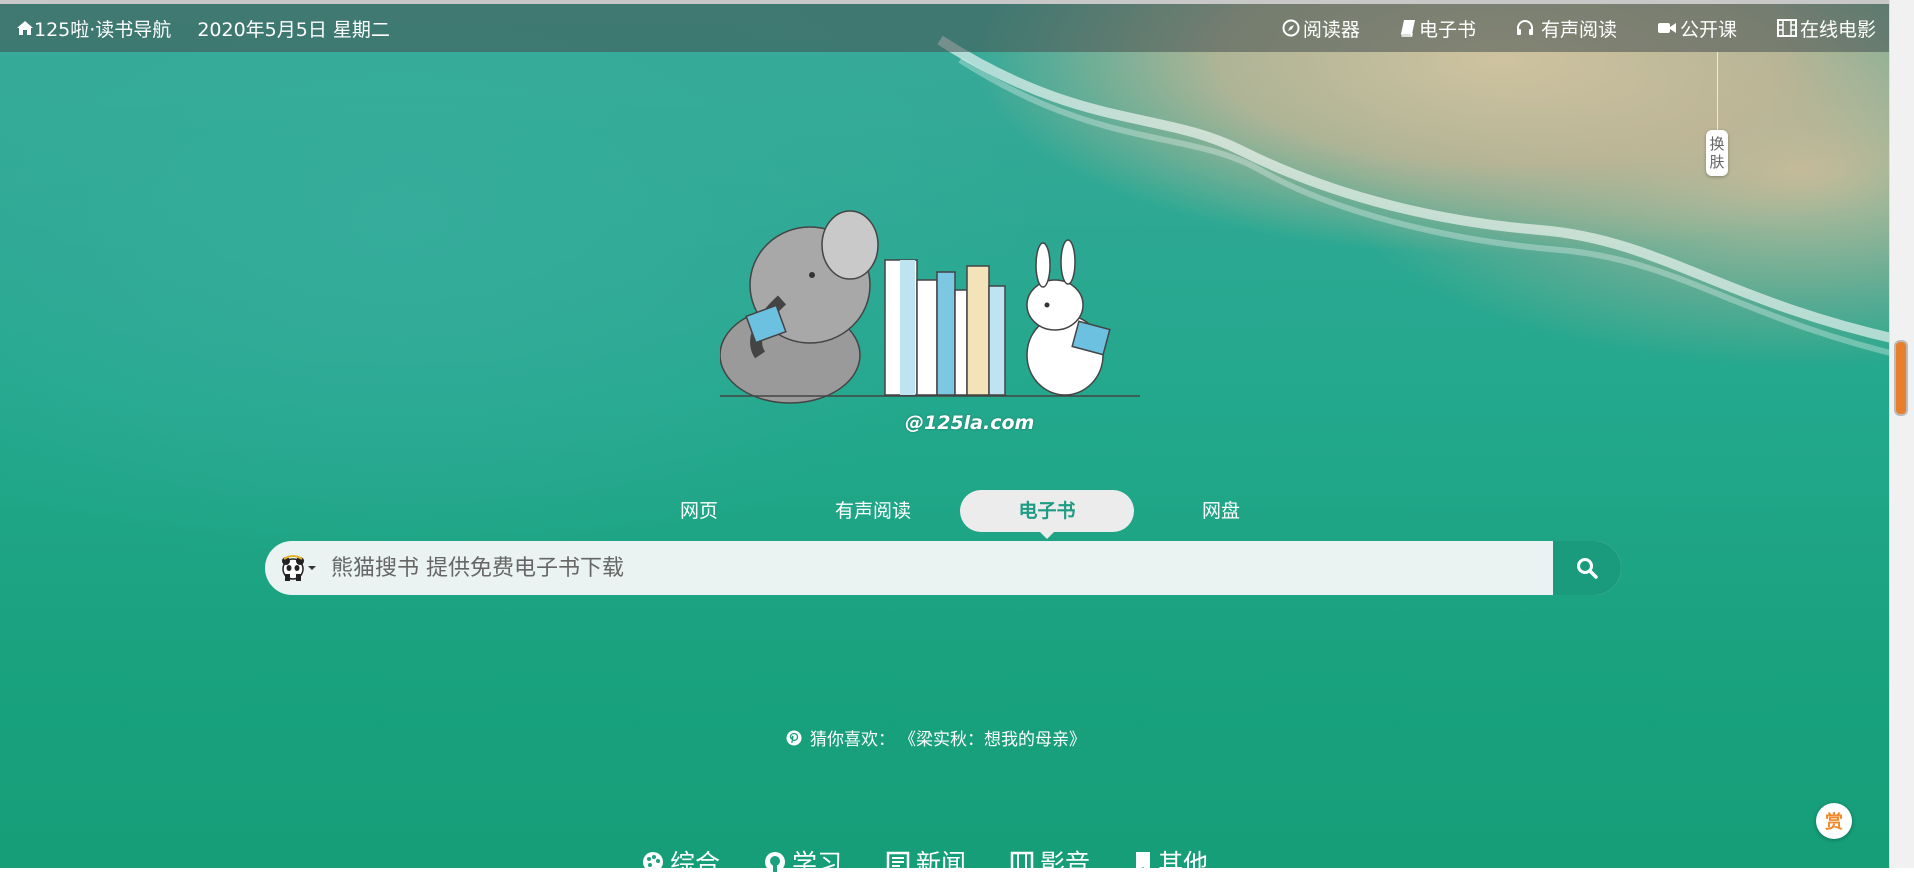 The image size is (1914, 880). I want to click on skin-label-1: 换, so click(1717, 144).